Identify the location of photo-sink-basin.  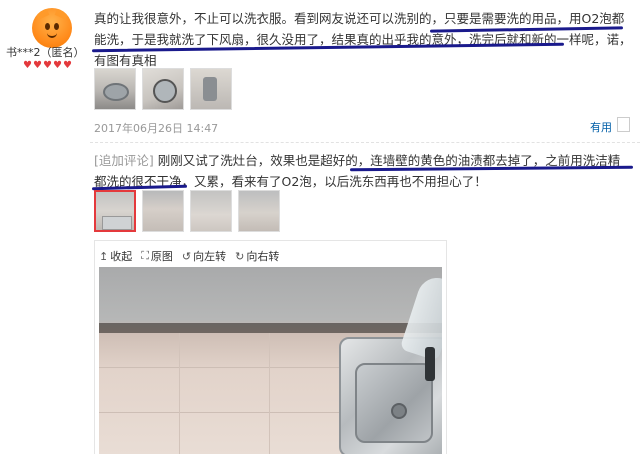
(394, 403).